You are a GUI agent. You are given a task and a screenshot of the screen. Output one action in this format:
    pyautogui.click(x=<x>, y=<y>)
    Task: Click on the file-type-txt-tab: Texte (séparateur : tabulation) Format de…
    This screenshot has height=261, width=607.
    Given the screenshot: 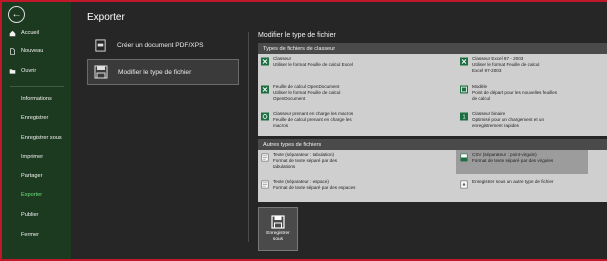 What is the action you would take?
    pyautogui.click(x=325, y=164)
    